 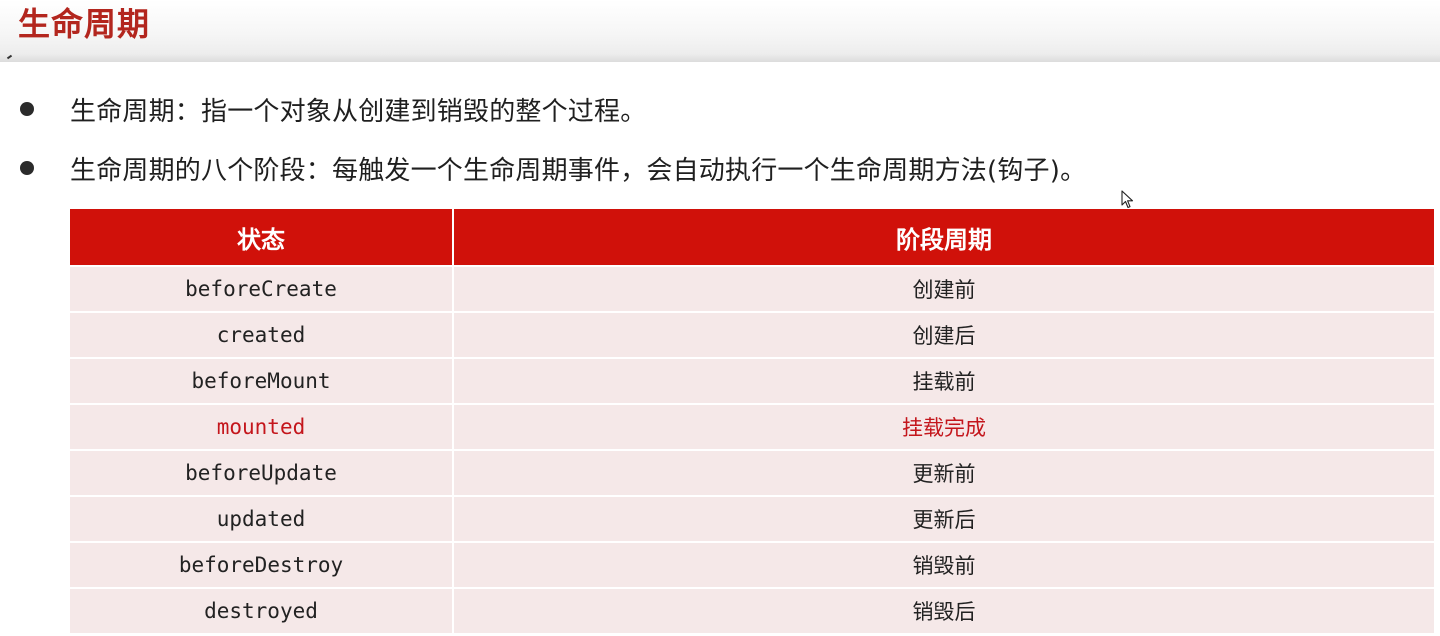 What do you see at coordinates (1127, 199) in the screenshot?
I see `mouse-pointer-icon` at bounding box center [1127, 199].